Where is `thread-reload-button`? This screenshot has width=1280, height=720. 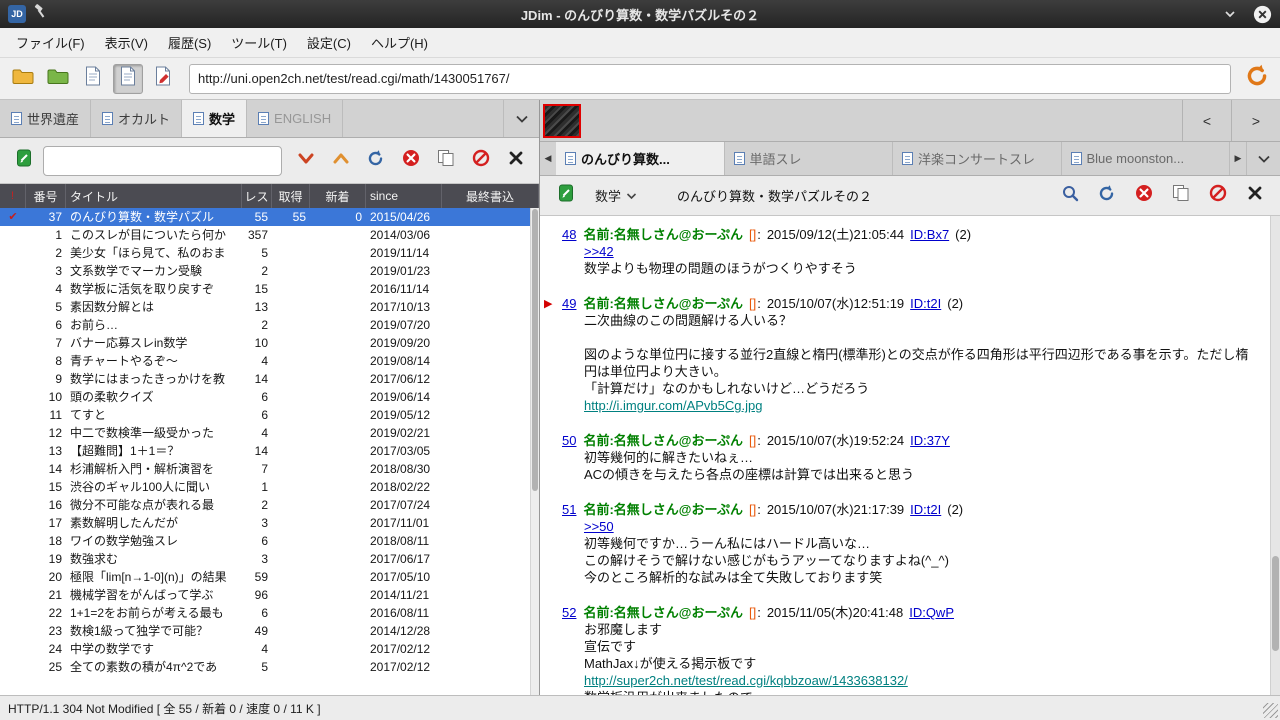
thread-reload-button is located at coordinates (1106, 196).